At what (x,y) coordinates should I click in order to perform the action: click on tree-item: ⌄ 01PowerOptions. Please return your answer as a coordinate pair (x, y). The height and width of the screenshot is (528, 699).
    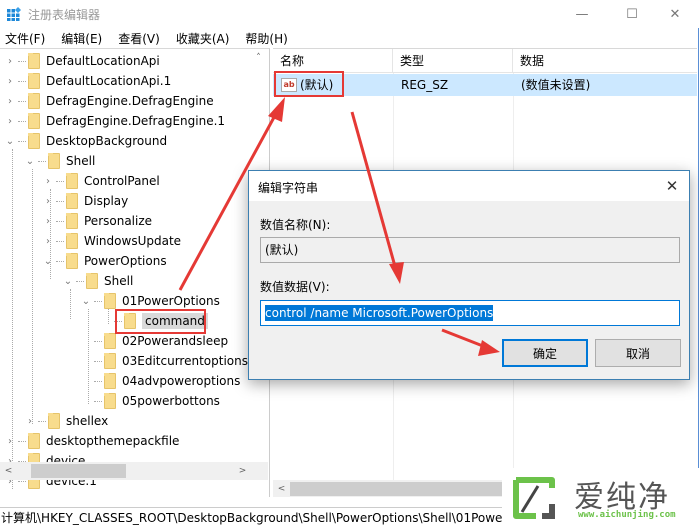
    Looking at the image, I should click on (150, 301).